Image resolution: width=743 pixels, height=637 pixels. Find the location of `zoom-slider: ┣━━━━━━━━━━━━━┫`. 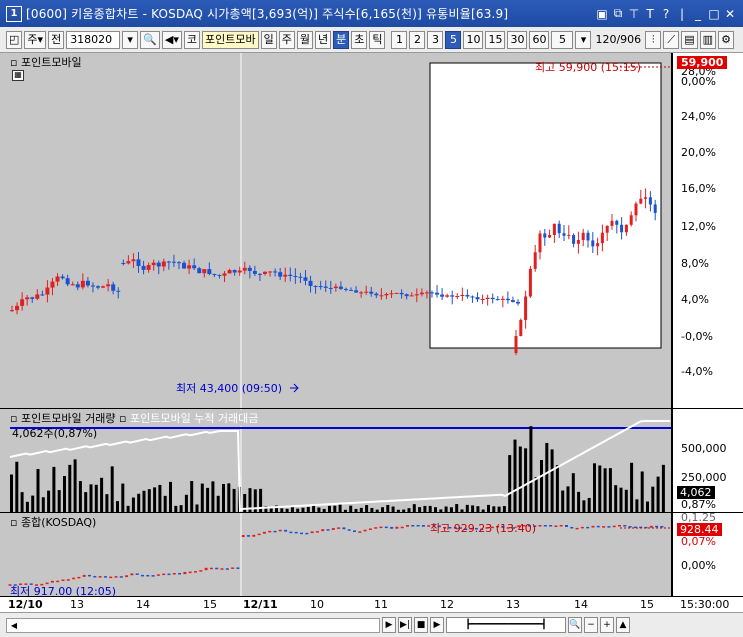

zoom-slider: ┣━━━━━━━━━━━━━┫ is located at coordinates (506, 625).